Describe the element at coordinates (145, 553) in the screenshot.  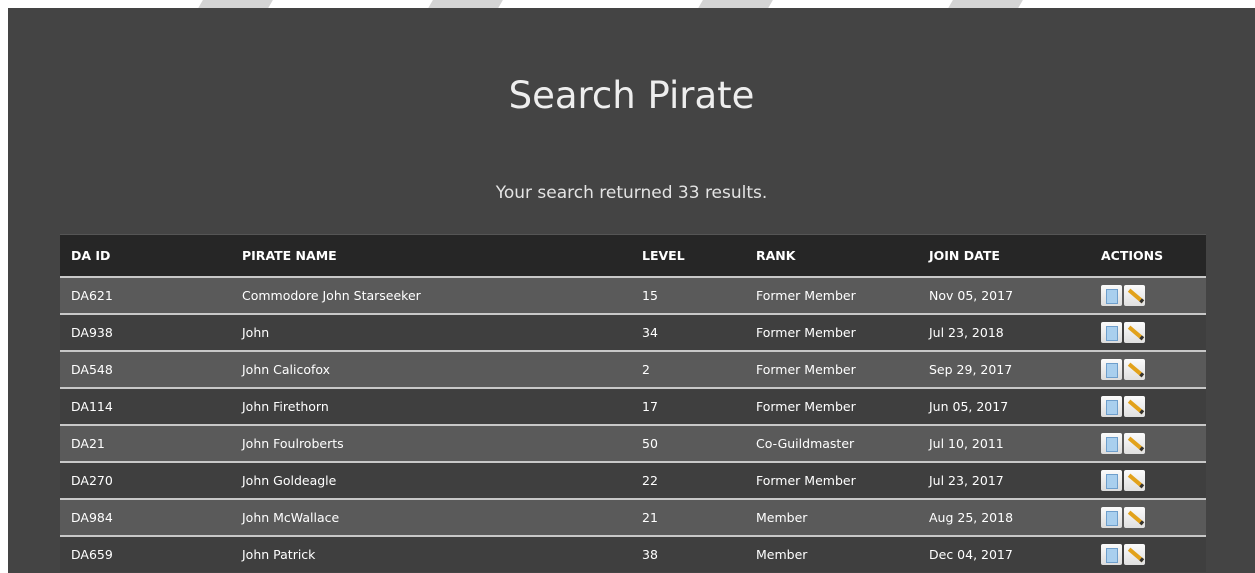
I see `cell-da-id: DA659` at that location.